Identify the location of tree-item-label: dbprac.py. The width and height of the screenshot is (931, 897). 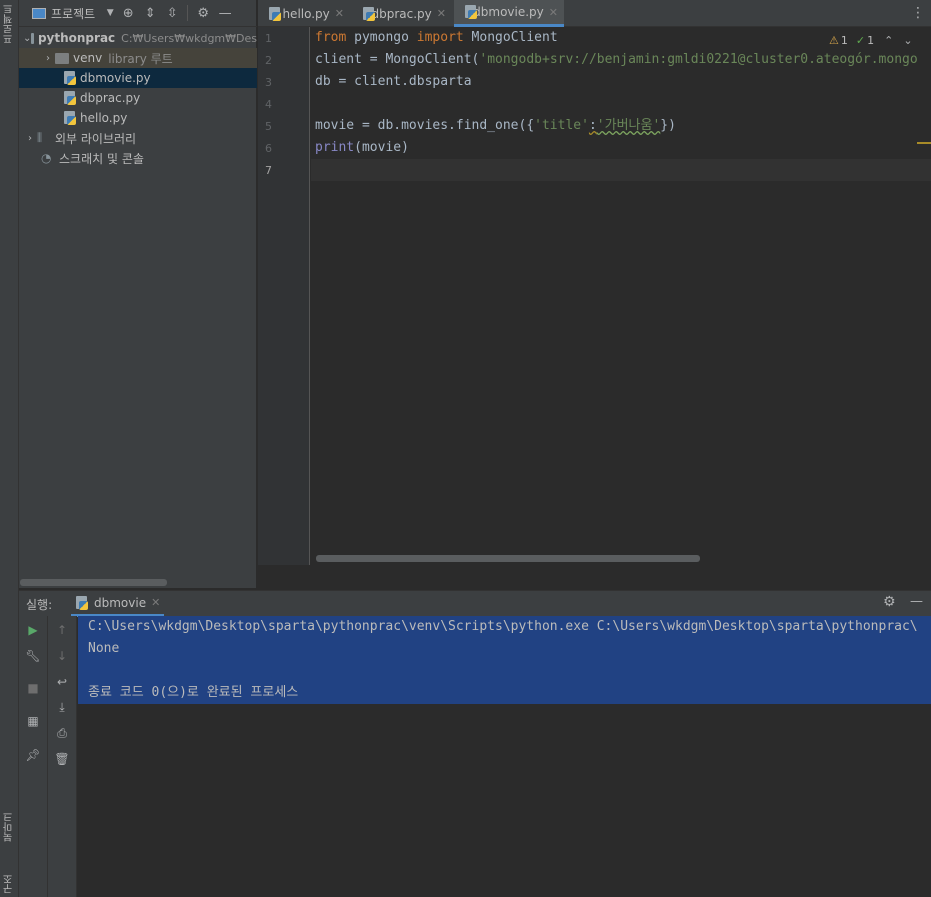
(110, 98).